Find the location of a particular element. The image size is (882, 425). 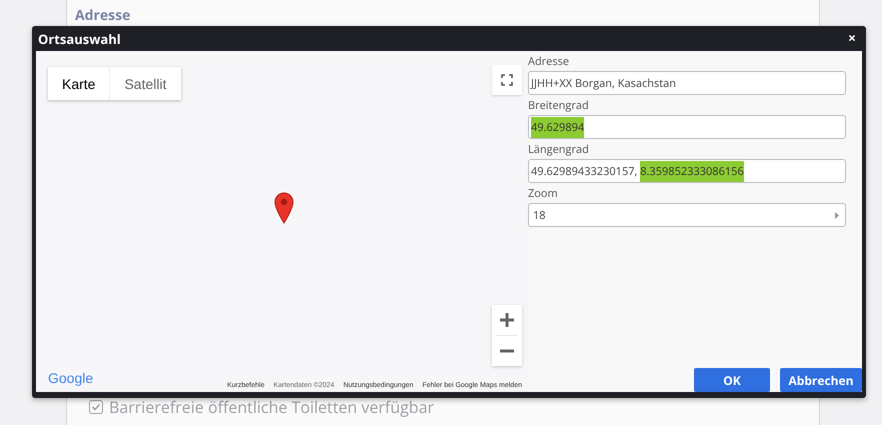

map-logo: Google is located at coordinates (71, 378).